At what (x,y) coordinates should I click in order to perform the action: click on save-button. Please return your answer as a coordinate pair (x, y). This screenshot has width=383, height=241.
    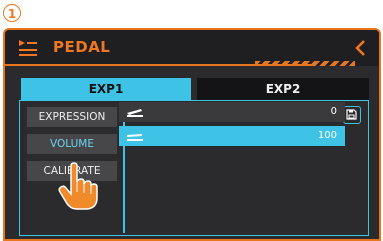
    Looking at the image, I should click on (352, 115).